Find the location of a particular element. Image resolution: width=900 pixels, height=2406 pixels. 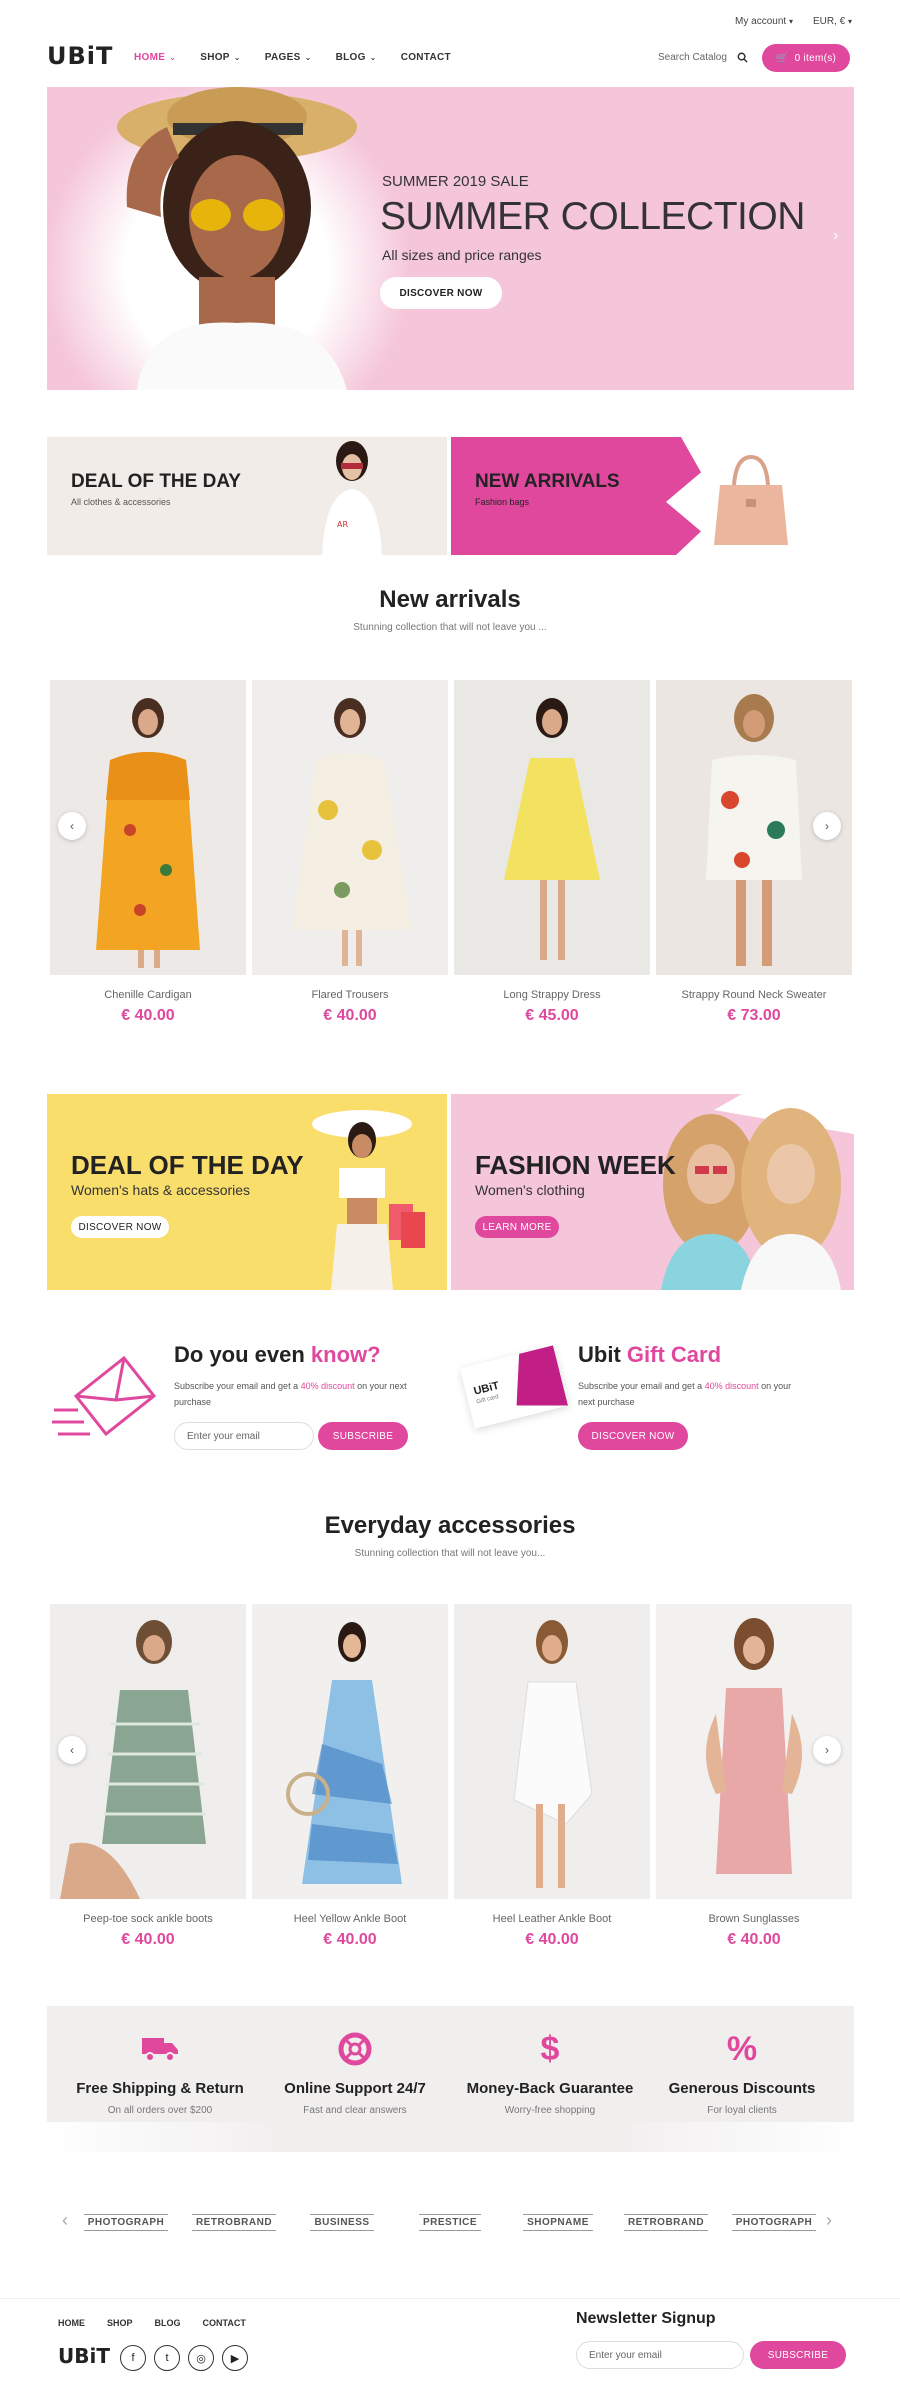

footer-link-shop: SHOP is located at coordinates (120, 2323).